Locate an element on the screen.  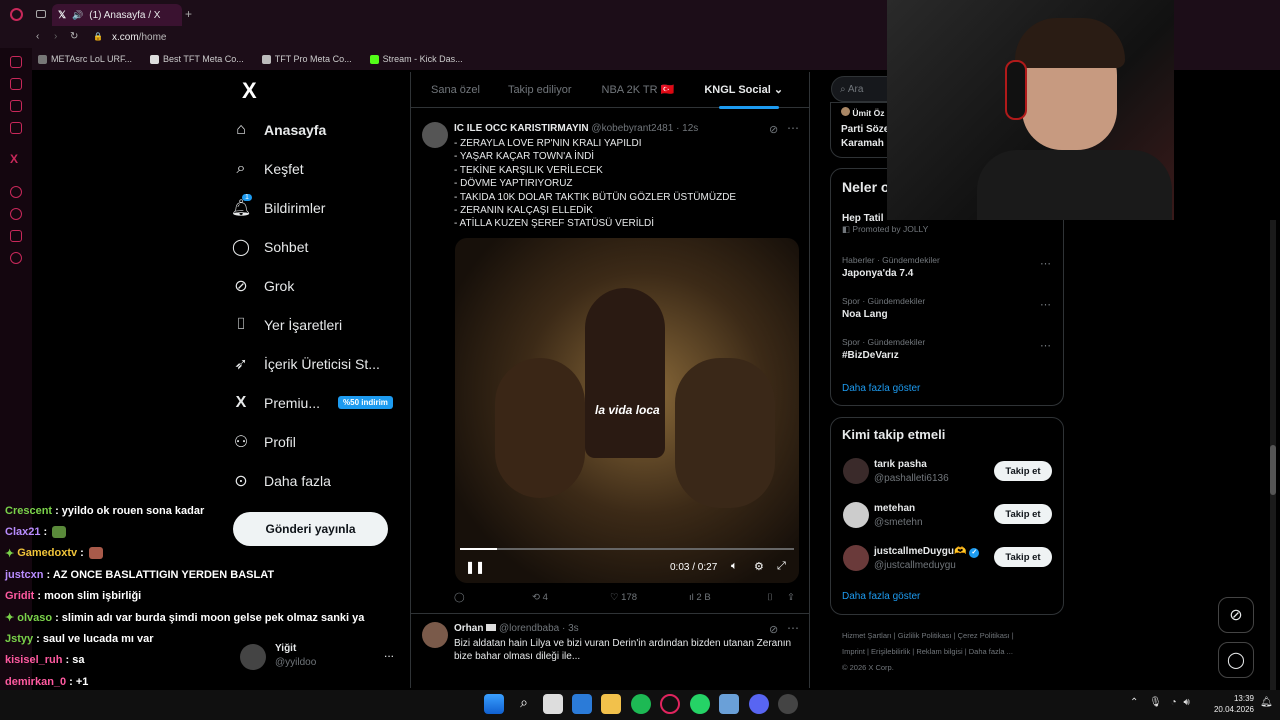
wifi-icon: ◔ is located at coordinates (1174, 702).